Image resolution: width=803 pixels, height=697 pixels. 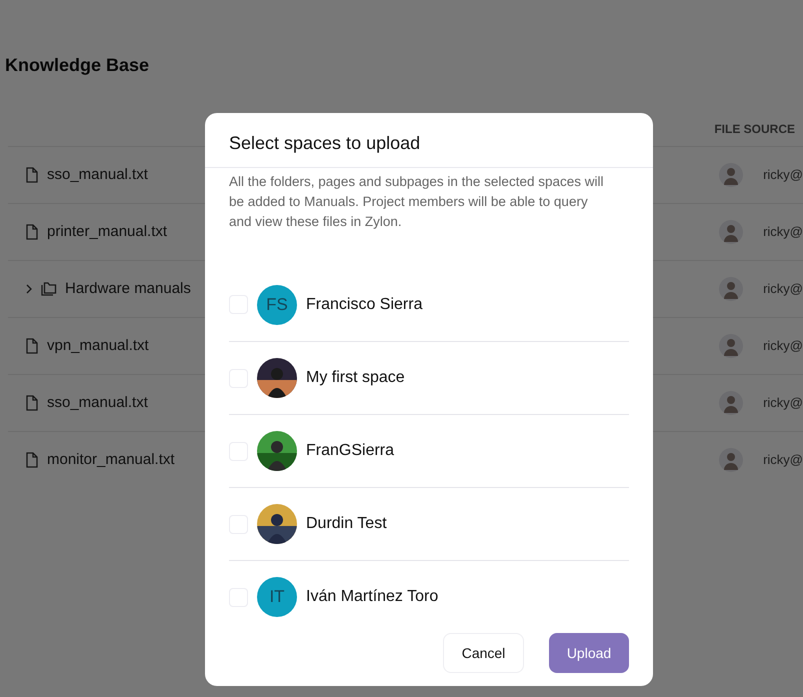 What do you see at coordinates (589, 653) in the screenshot?
I see `upload-button: Upload` at bounding box center [589, 653].